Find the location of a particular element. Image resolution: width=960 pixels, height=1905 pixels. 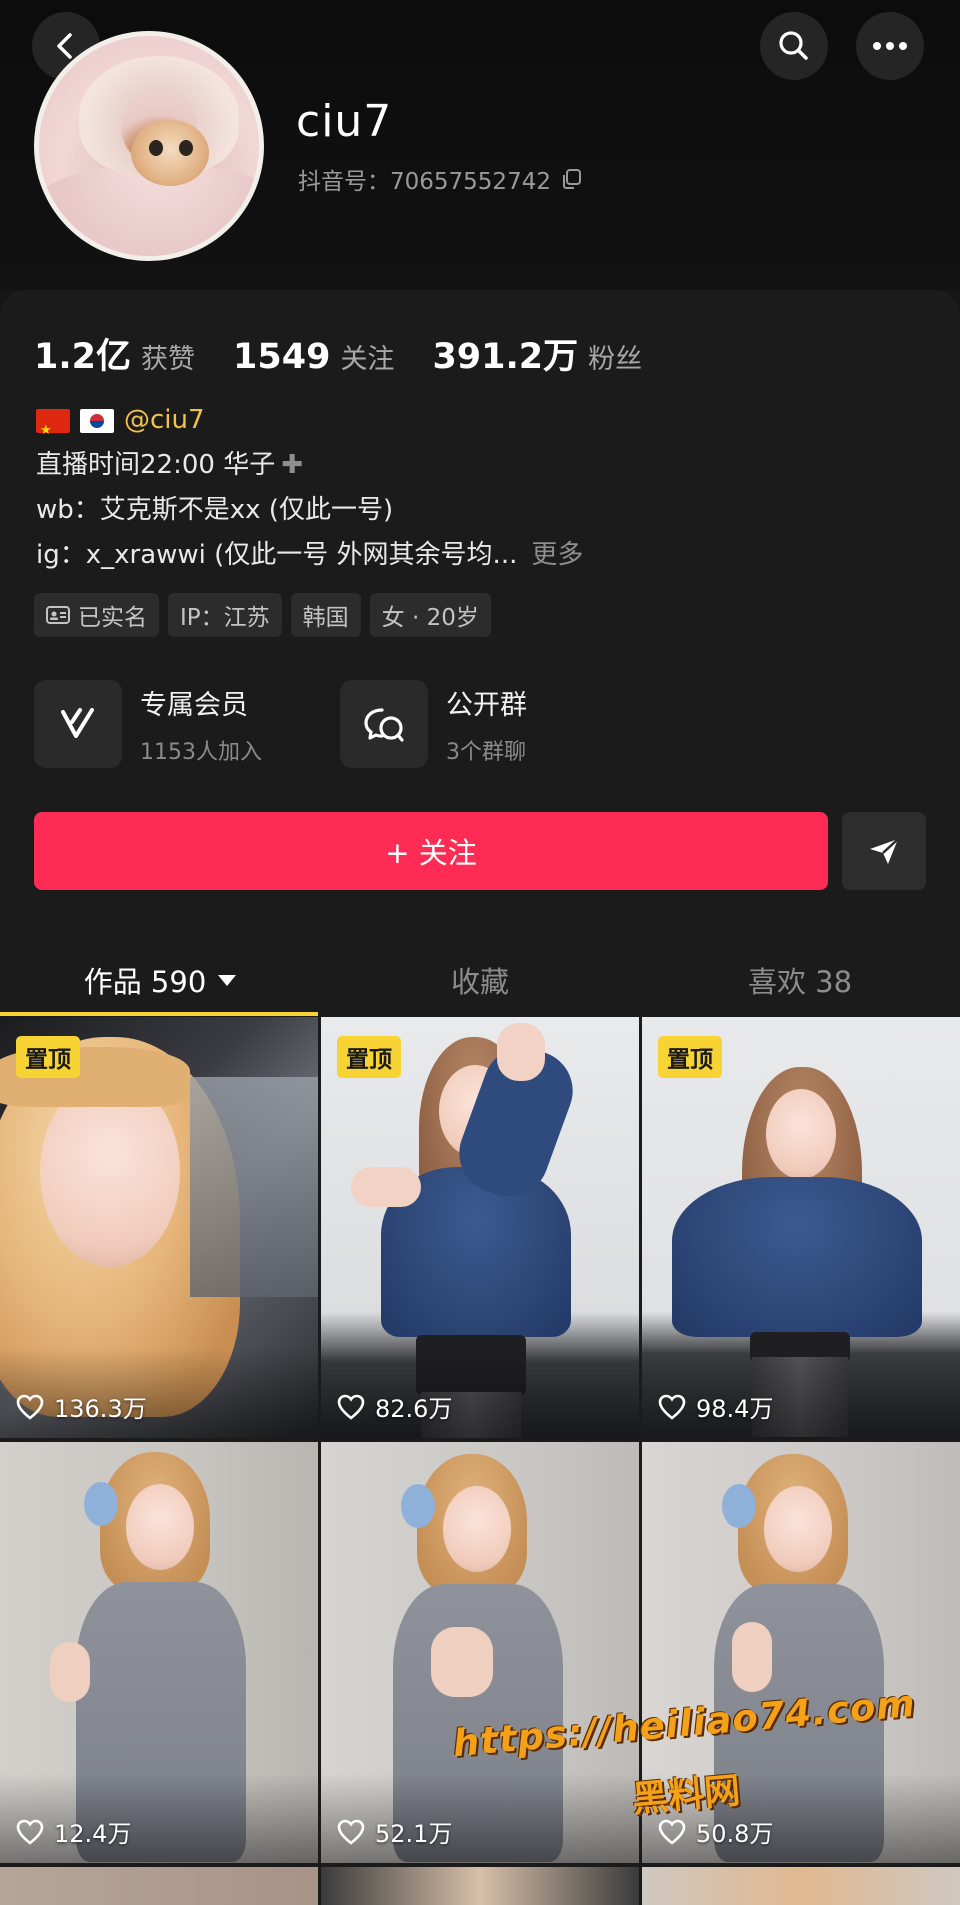

more-dots-icon is located at coordinates (890, 46).